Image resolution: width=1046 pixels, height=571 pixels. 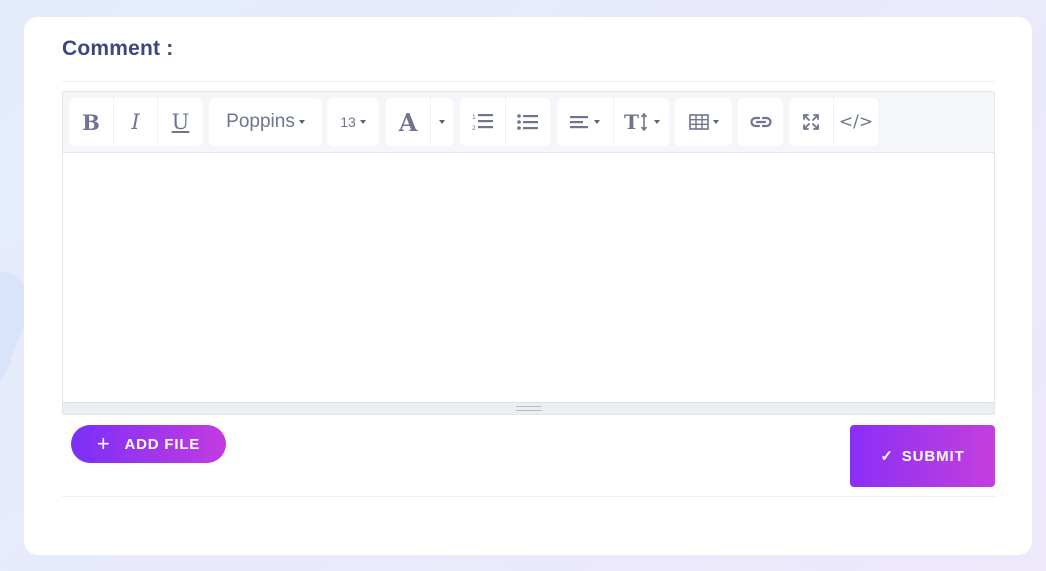 I want to click on svg-text: 1, so click(x=474, y=117).